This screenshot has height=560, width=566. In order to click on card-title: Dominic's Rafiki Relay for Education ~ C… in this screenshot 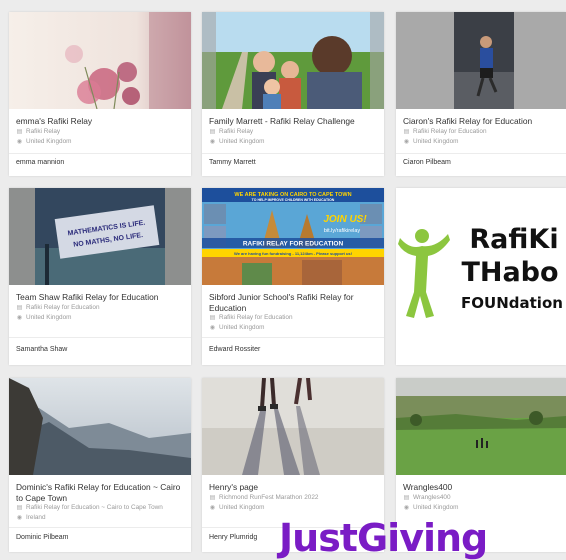, I will do `click(100, 492)`.